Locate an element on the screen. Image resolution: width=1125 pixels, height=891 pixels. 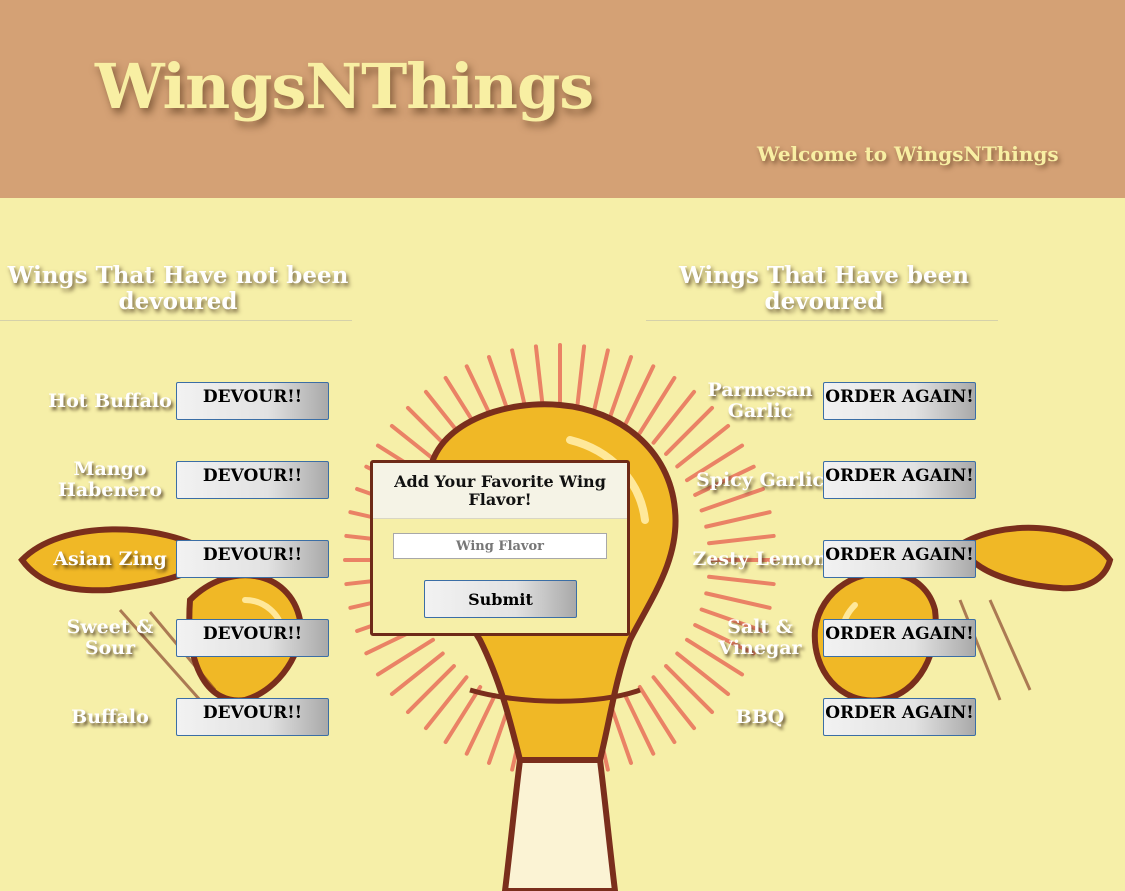
list-item: Spicy Garlic ORDER AGAIN! is located at coordinates (860, 497).